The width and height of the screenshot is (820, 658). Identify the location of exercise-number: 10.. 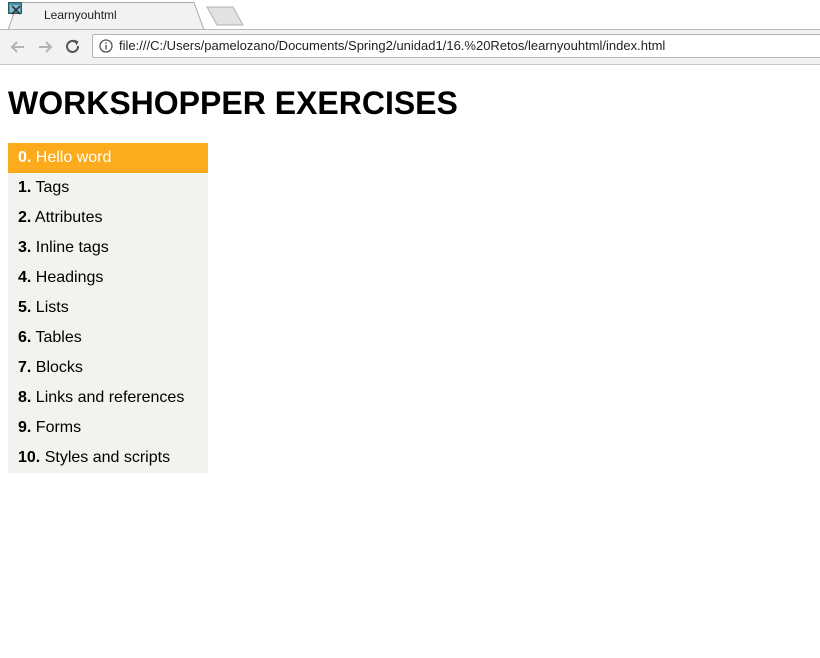
(29, 457).